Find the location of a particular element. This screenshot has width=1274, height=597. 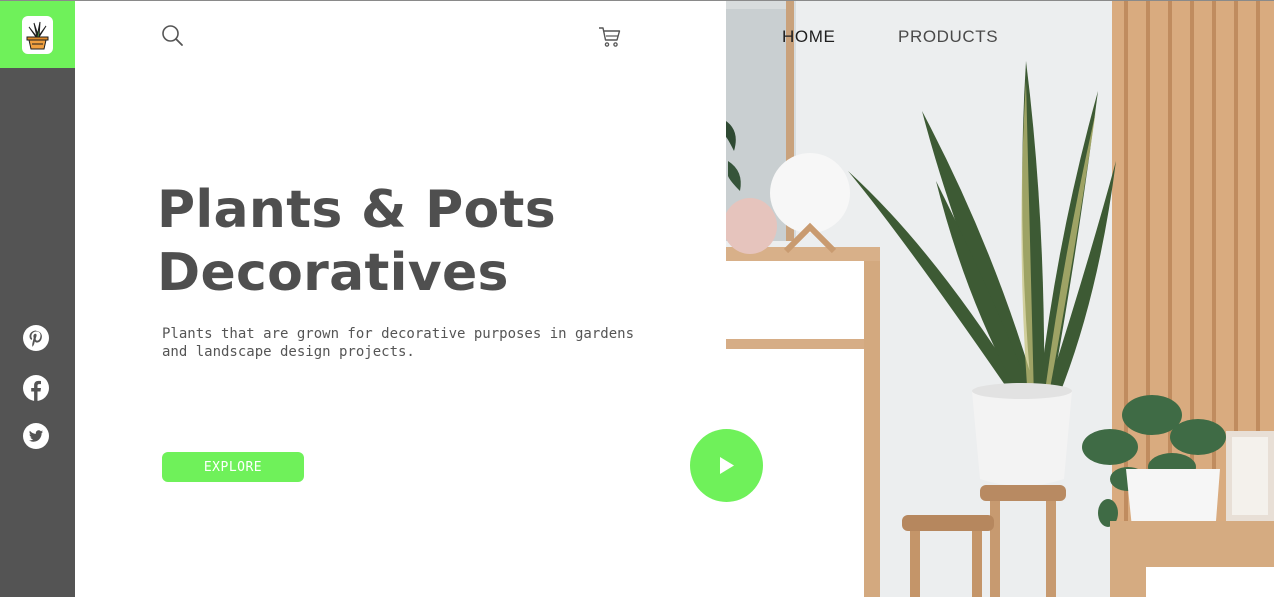

logo is located at coordinates (37, 35).